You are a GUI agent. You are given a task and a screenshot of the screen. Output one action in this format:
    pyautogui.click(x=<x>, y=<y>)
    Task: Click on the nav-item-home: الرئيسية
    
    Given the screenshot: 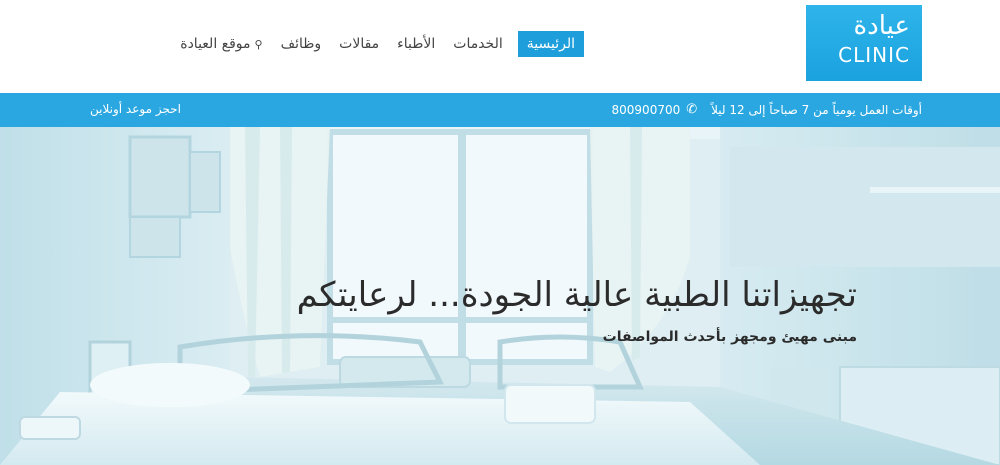 What is the action you would take?
    pyautogui.click(x=550, y=44)
    